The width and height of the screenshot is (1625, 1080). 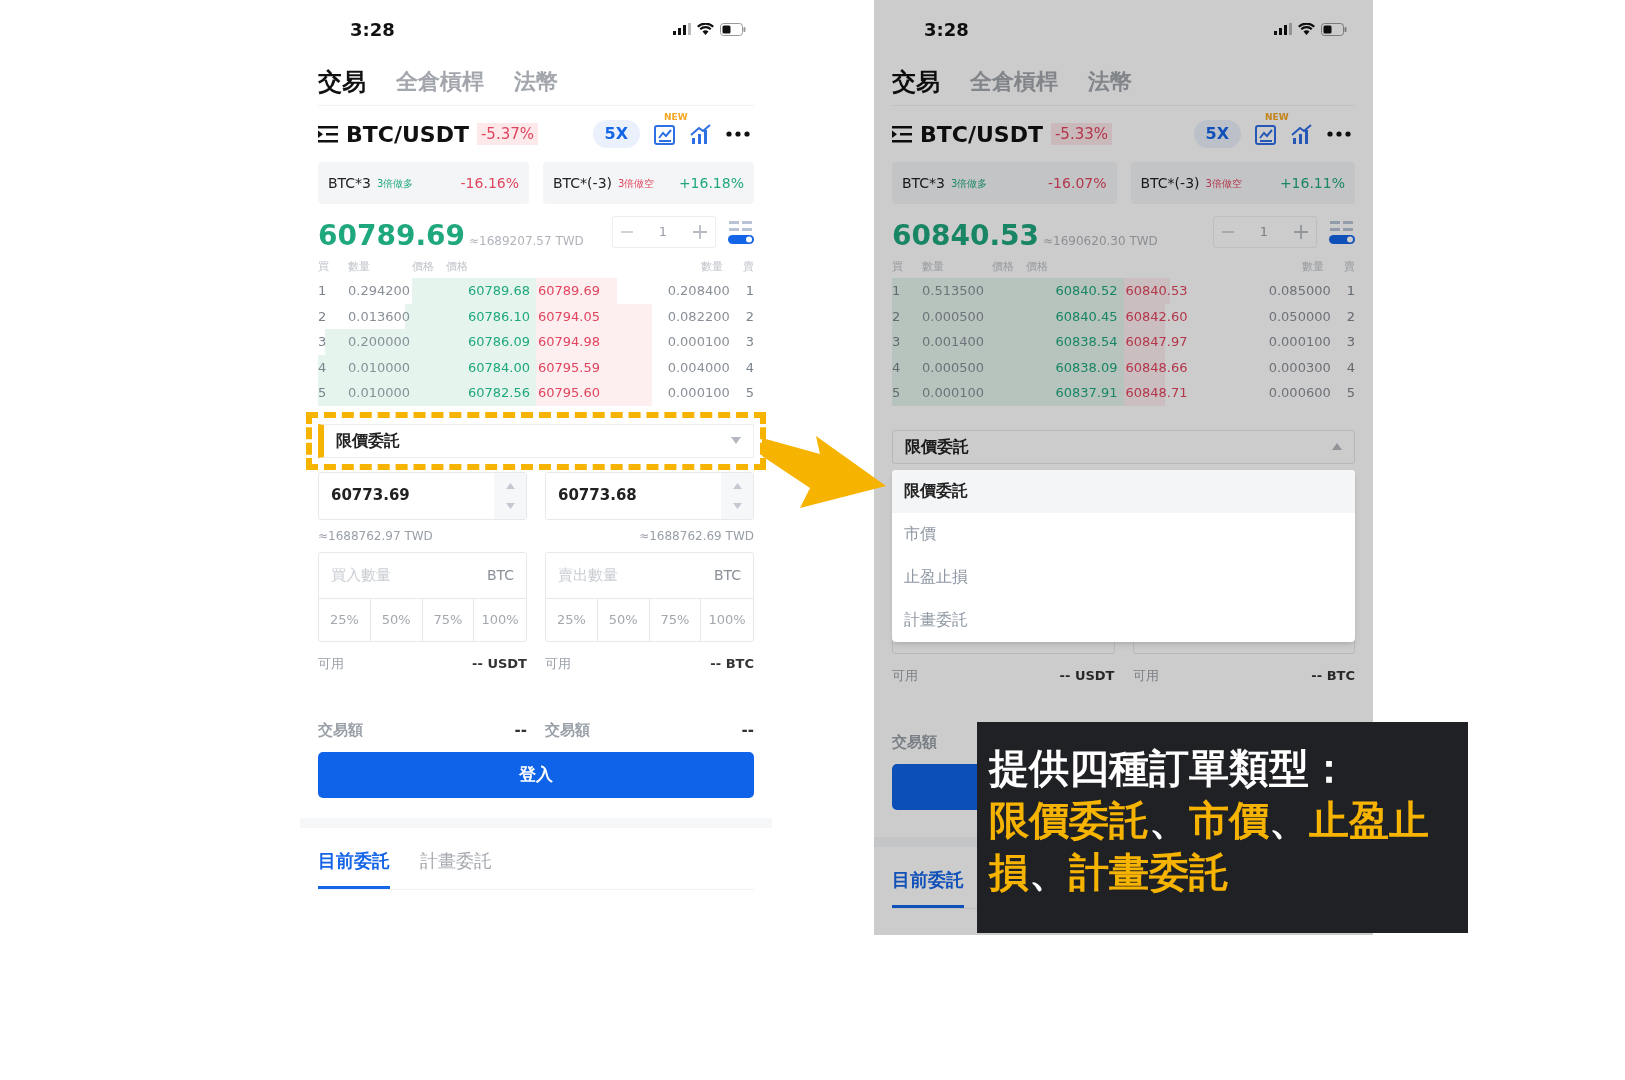 What do you see at coordinates (924, 183) in the screenshot?
I see `ticker-name: BTC*3` at bounding box center [924, 183].